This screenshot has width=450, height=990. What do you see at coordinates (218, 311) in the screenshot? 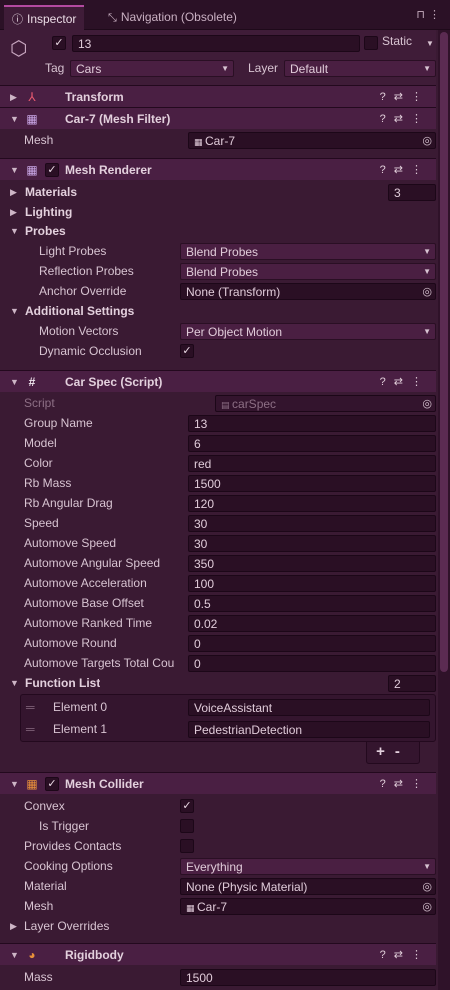
I see `additional-settings-row: ▼ Additional Settings` at bounding box center [218, 311].